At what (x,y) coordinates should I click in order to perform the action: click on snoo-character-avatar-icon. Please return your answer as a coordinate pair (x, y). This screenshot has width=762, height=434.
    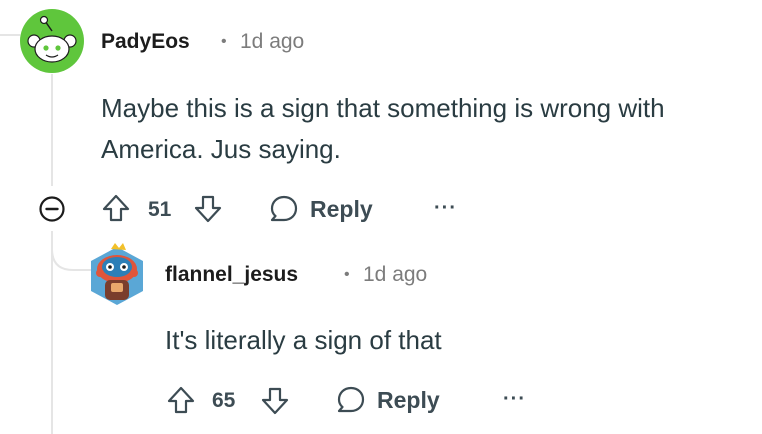
    Looking at the image, I should click on (117, 274).